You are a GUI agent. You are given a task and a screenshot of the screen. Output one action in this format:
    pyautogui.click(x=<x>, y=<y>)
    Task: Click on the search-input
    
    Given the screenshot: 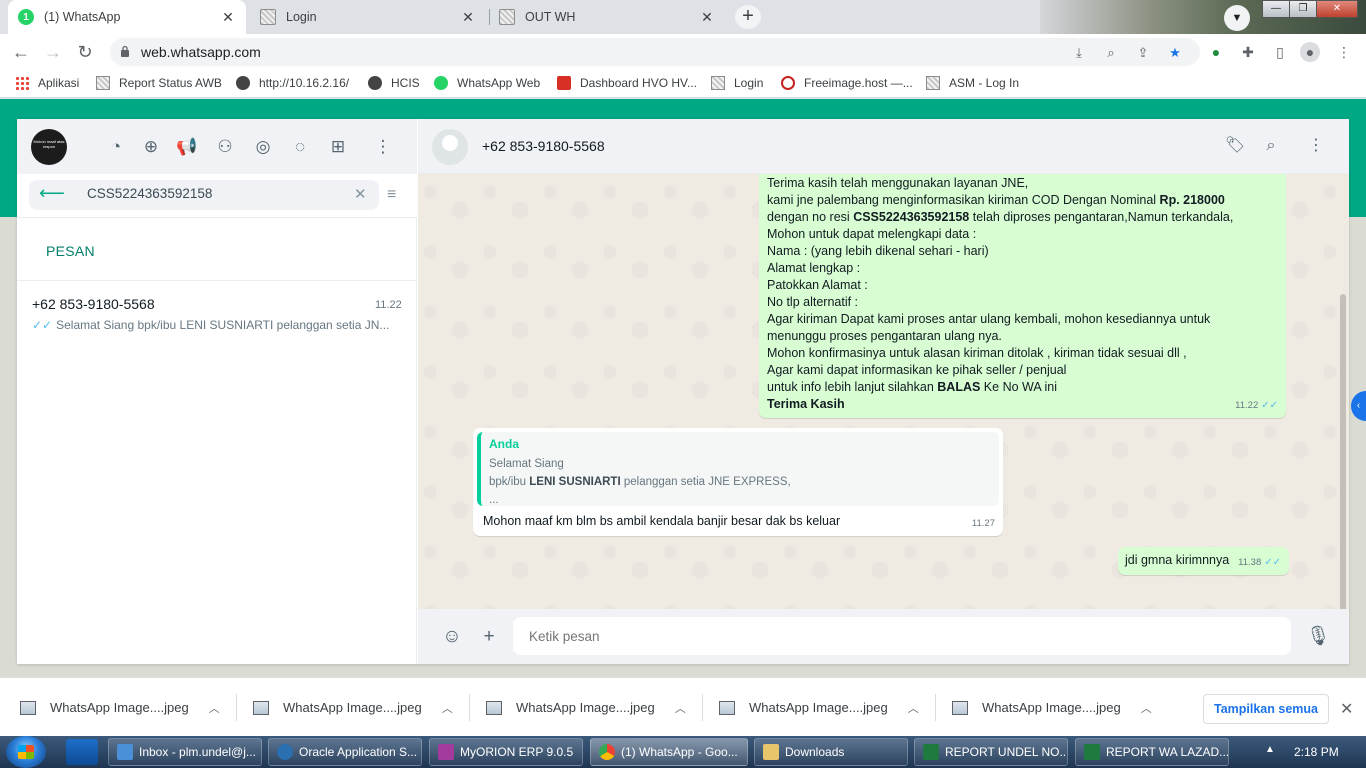 What is the action you would take?
    pyautogui.click(x=217, y=193)
    